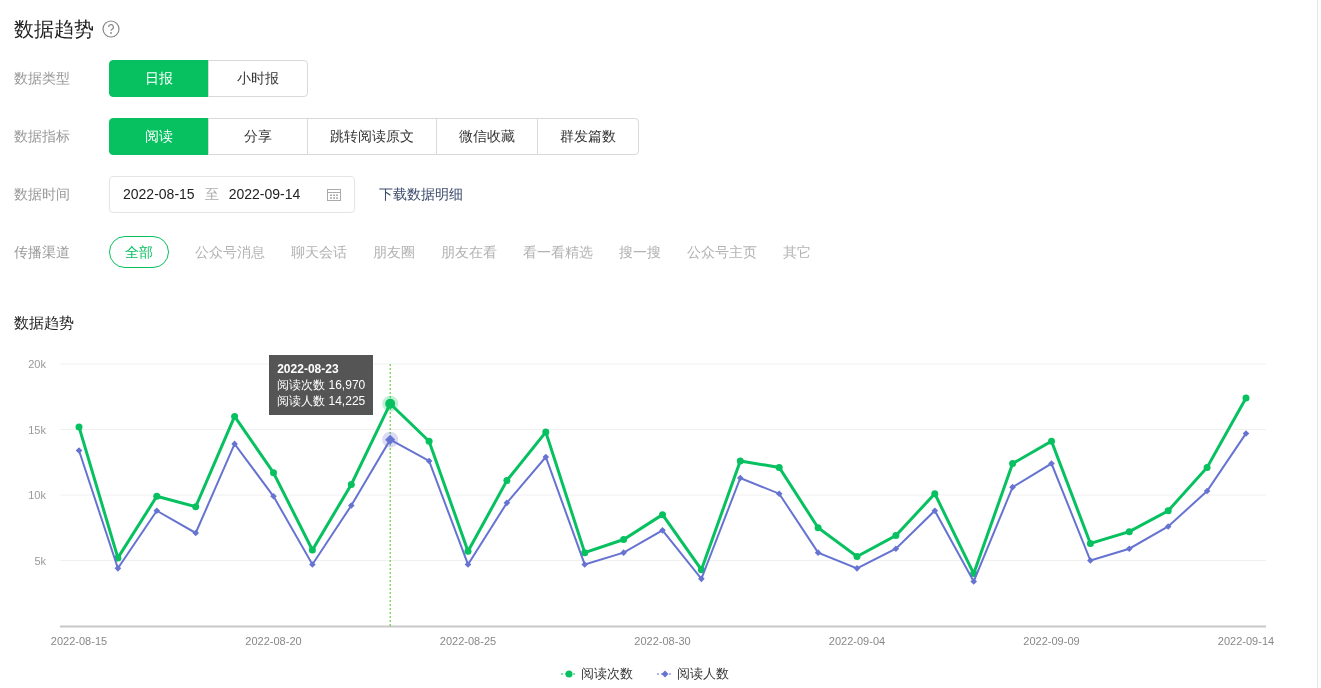 The image size is (1321, 688). What do you see at coordinates (469, 252) in the screenshot?
I see `channel-tab: 朋友在看` at bounding box center [469, 252].